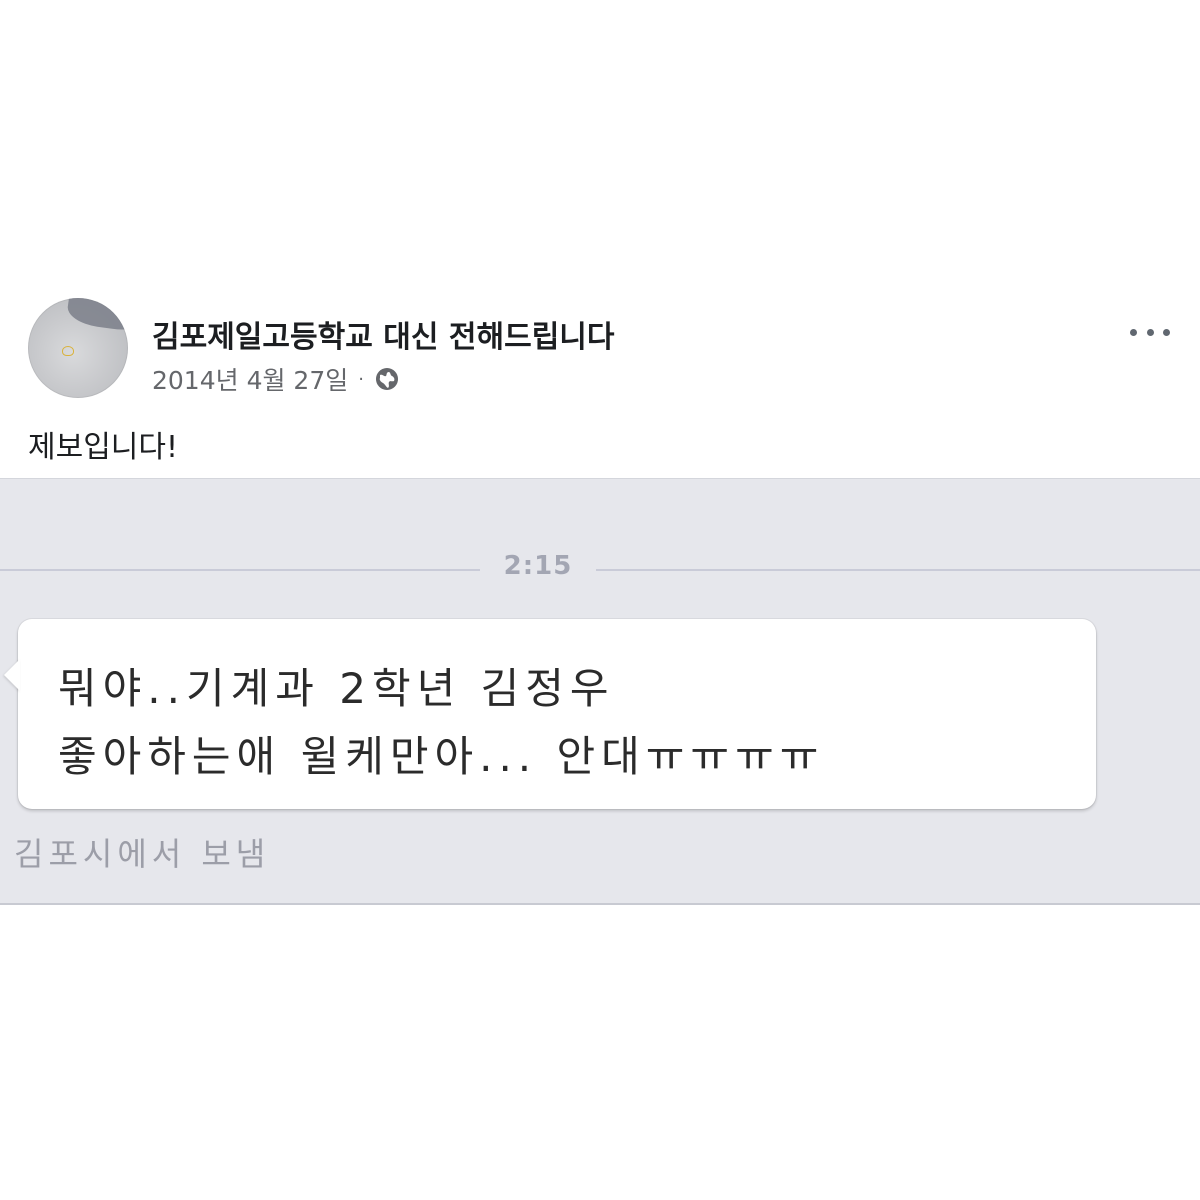 The height and width of the screenshot is (1200, 1200). I want to click on post-meta: 2014년 4월 27일 ·, so click(276, 379).